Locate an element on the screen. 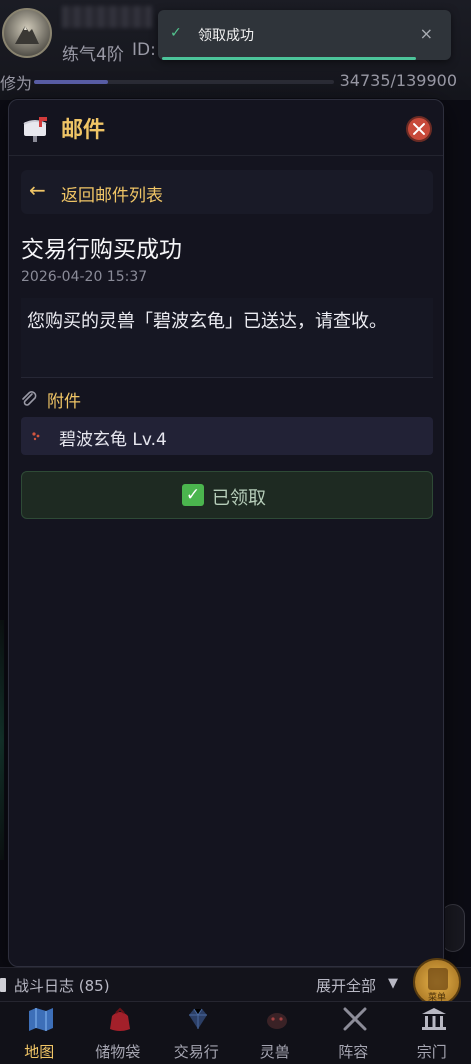  mail-date: 2026-04-20 15:37 is located at coordinates (84, 277).